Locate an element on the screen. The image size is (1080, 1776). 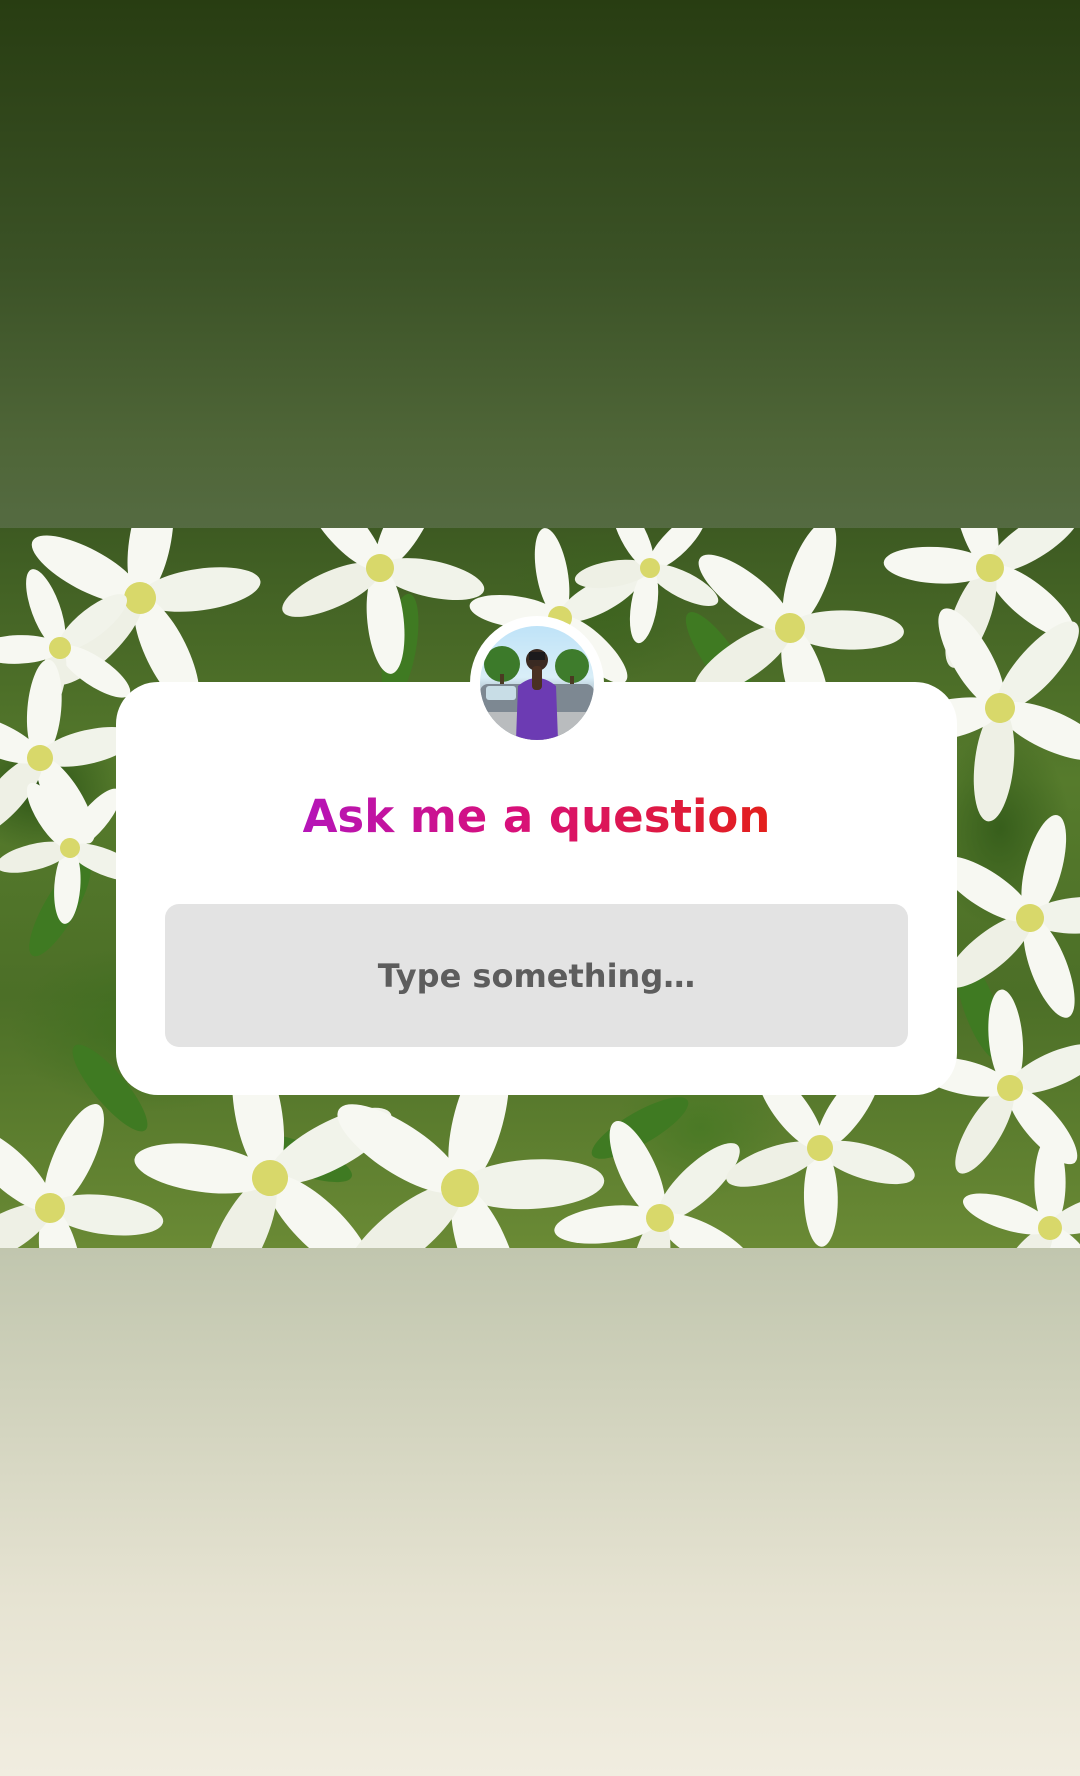
sticker-title: Ask me a question is located at coordinates (536, 817).